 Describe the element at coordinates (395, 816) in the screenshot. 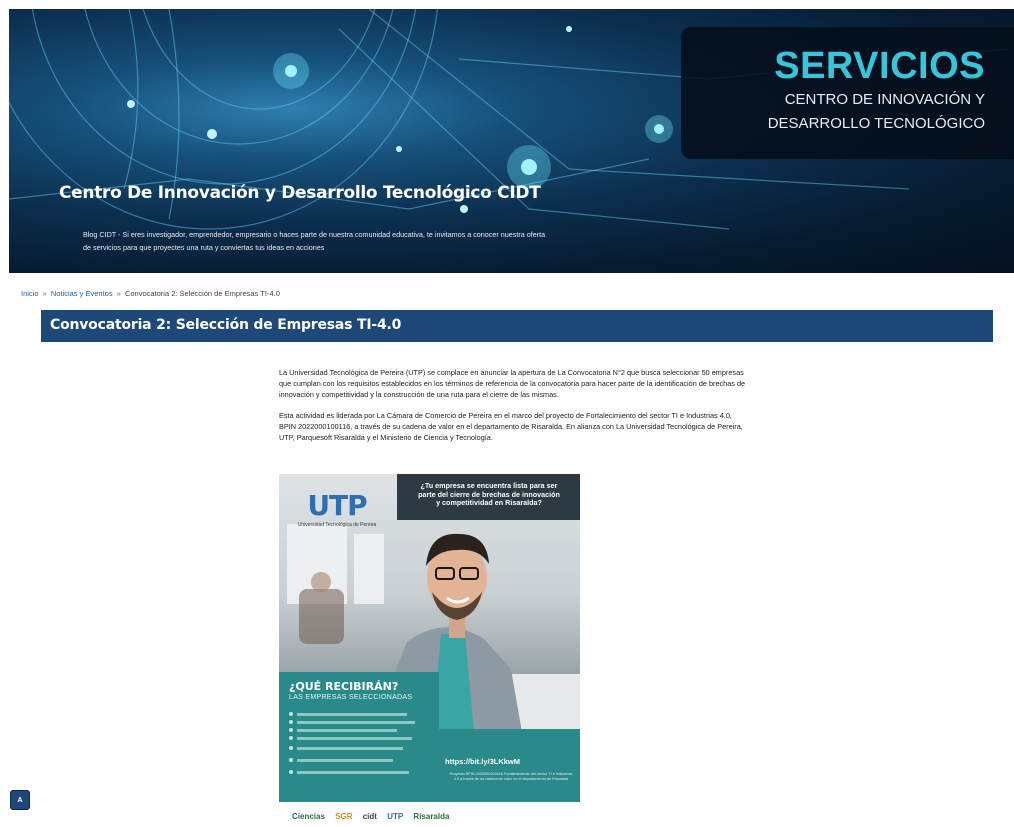

I see `sponsor-logo: UTP` at that location.